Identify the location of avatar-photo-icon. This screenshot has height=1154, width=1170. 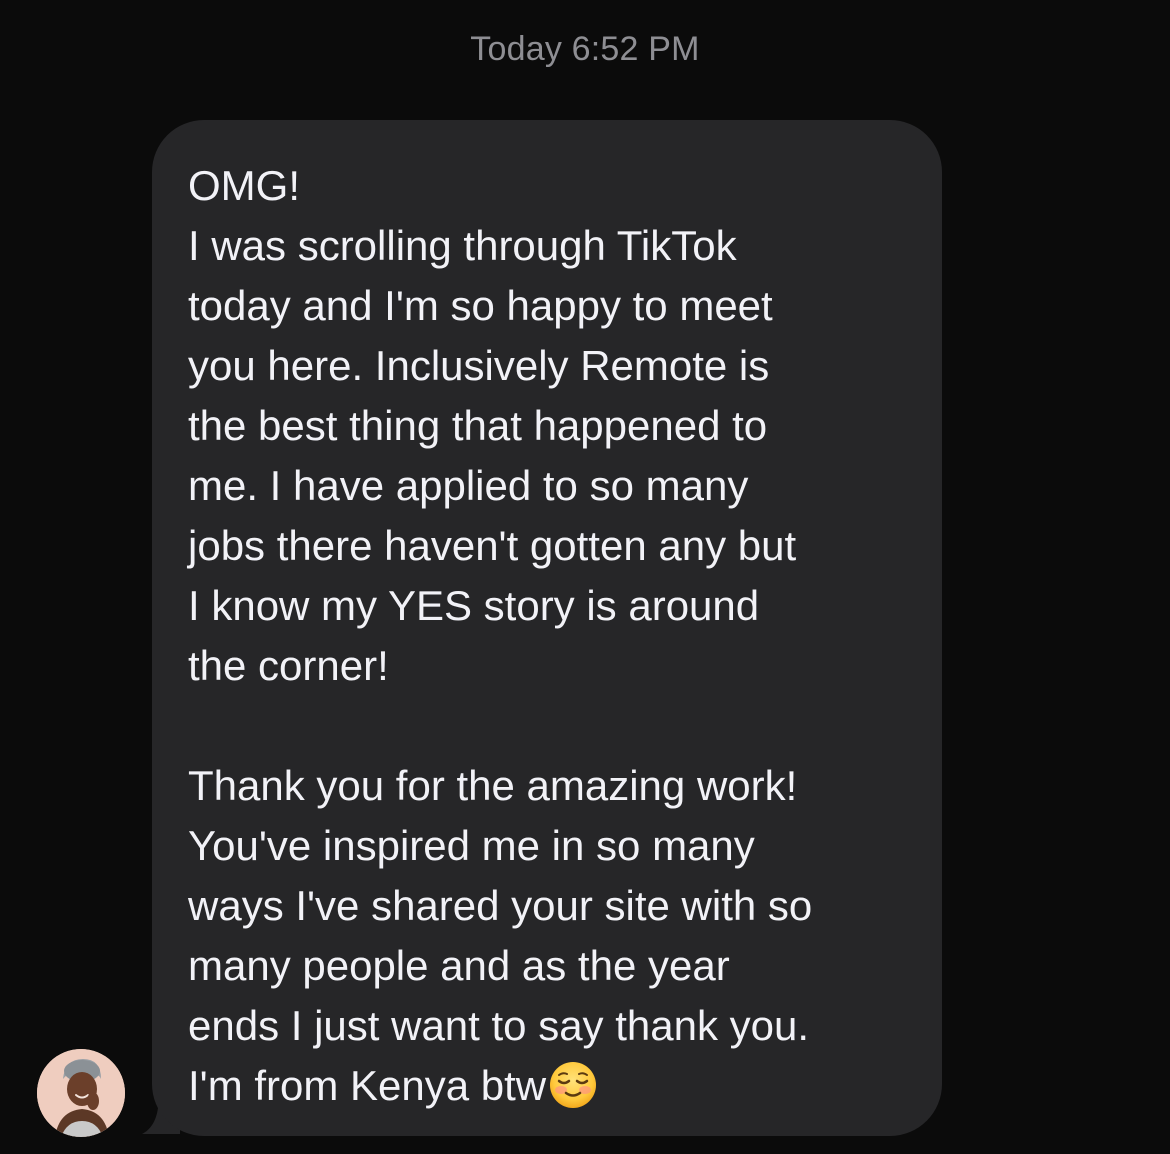
(81, 1093).